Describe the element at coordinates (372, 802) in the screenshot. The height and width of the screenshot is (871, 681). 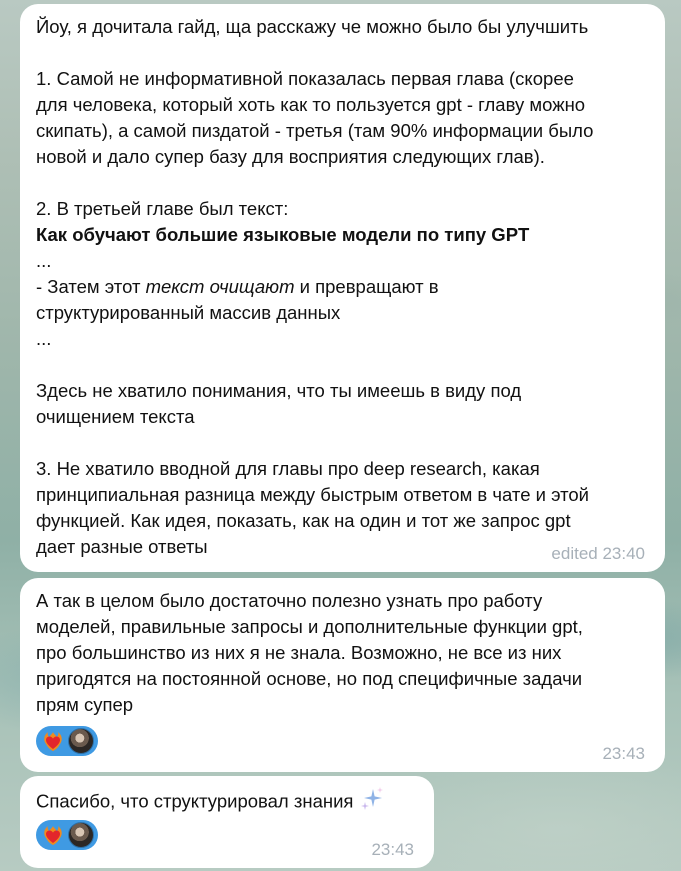
I see `sparkles-icon` at that location.